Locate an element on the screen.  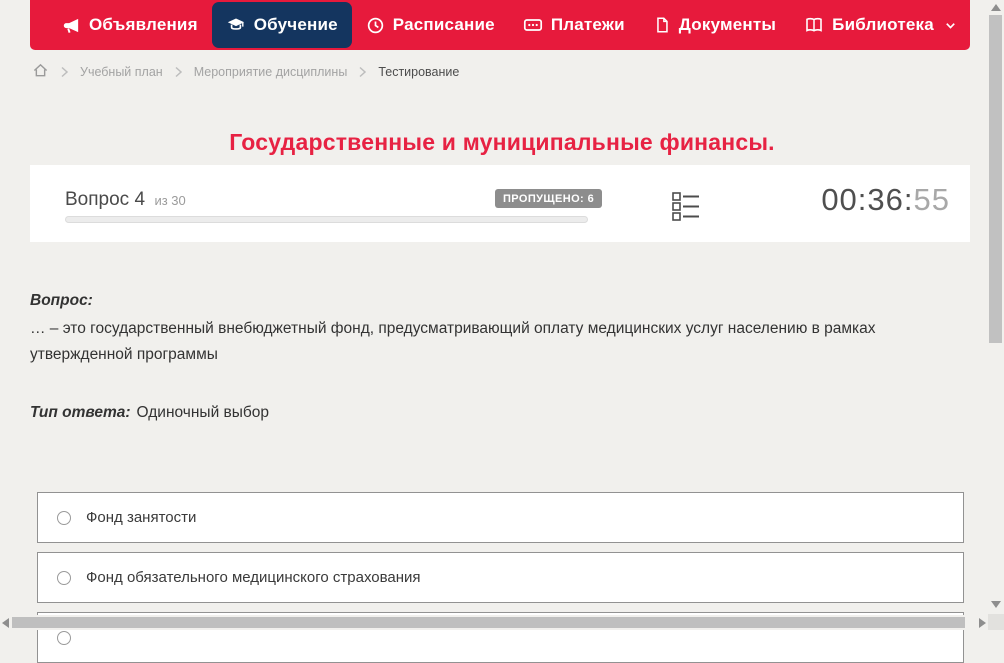
nav-item-announcements: Объявления is located at coordinates (130, 25).